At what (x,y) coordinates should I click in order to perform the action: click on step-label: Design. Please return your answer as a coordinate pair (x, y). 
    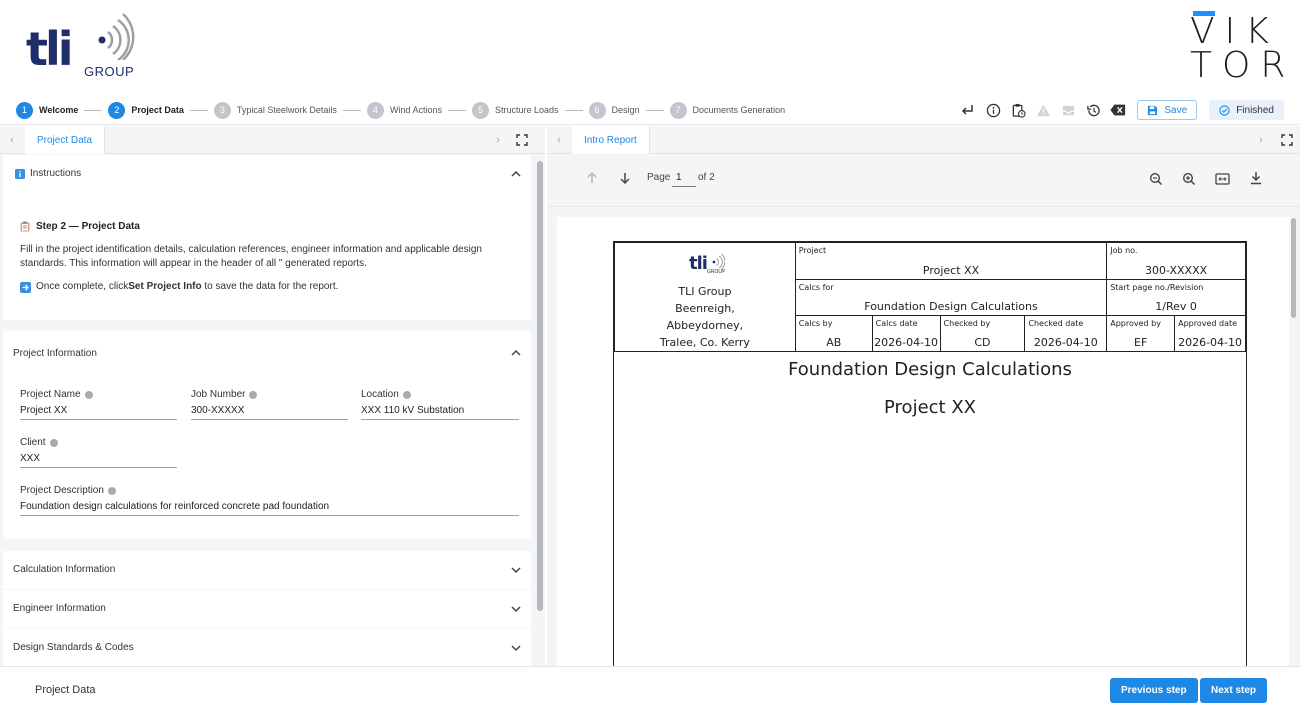
    Looking at the image, I should click on (625, 110).